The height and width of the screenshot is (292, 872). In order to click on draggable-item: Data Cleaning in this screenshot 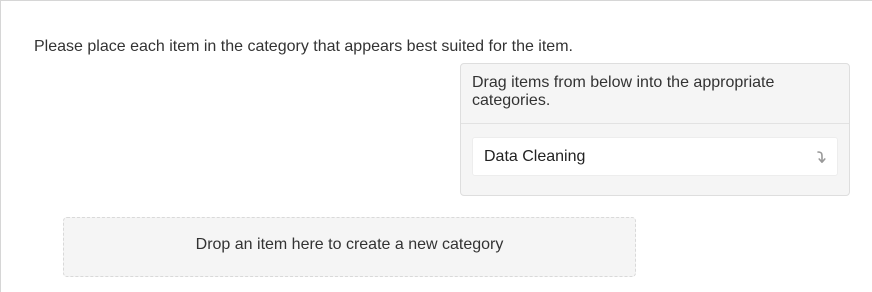, I will do `click(655, 156)`.